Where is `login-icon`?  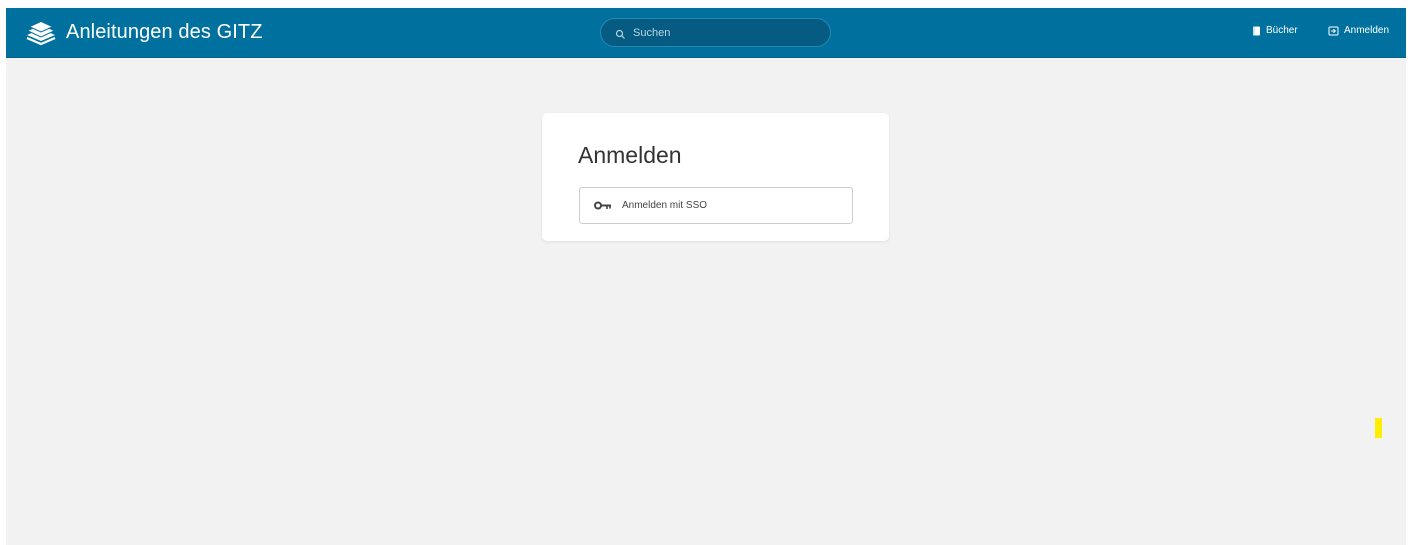 login-icon is located at coordinates (1333, 30).